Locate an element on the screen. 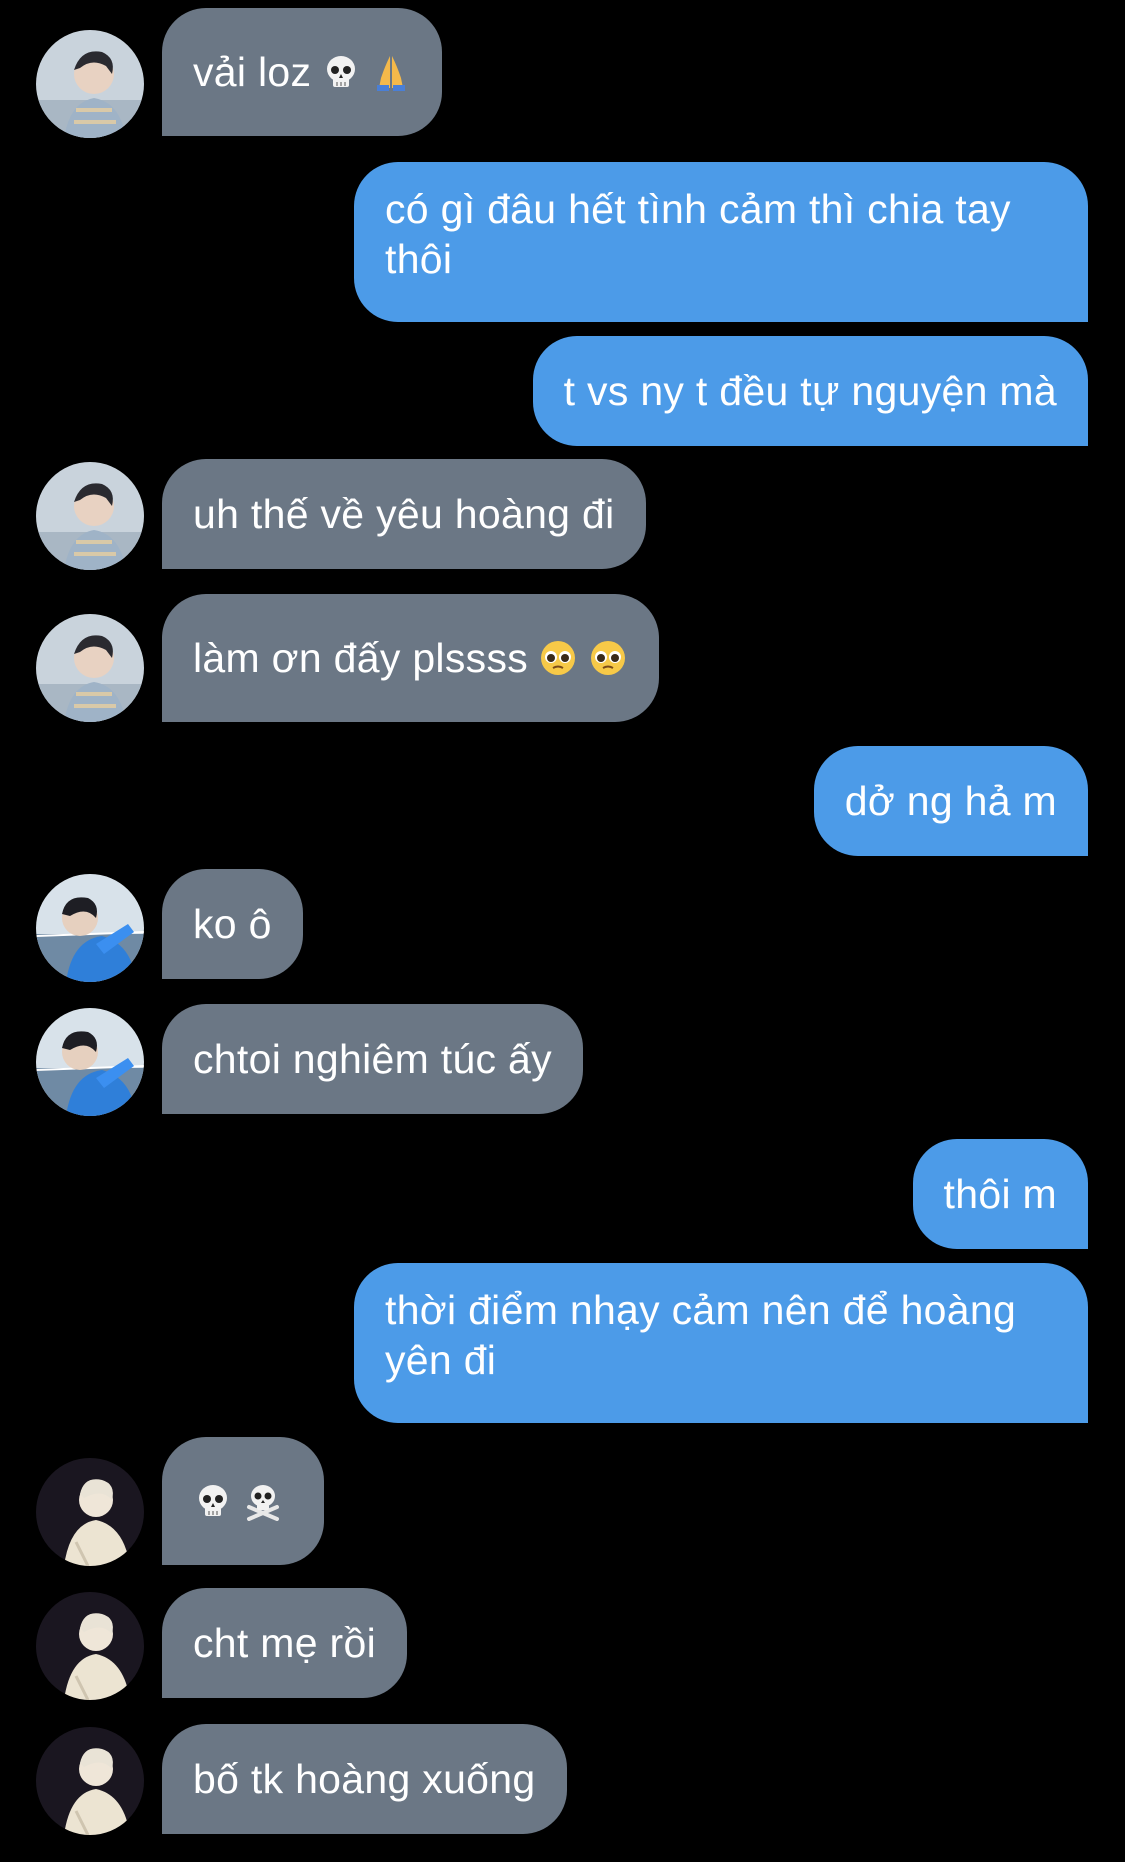  message-bubble-outgoing: thời điểm nhạy cảm nên để hoàng yên đi is located at coordinates (721, 1343).